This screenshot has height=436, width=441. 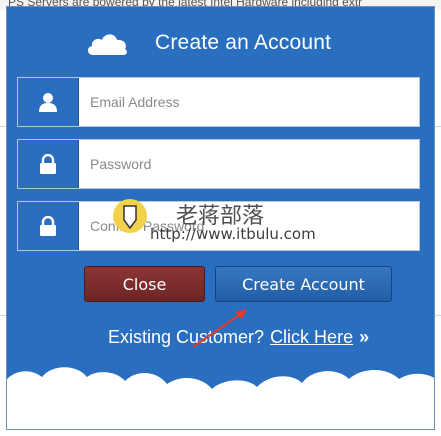 I want to click on email-input, so click(x=250, y=102).